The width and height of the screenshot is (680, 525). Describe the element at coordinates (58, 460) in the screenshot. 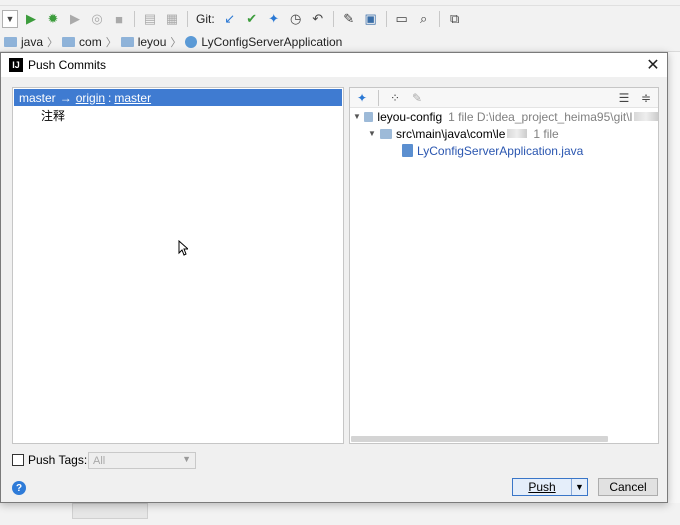

I see `push-tags-label: Push Tags:` at that location.